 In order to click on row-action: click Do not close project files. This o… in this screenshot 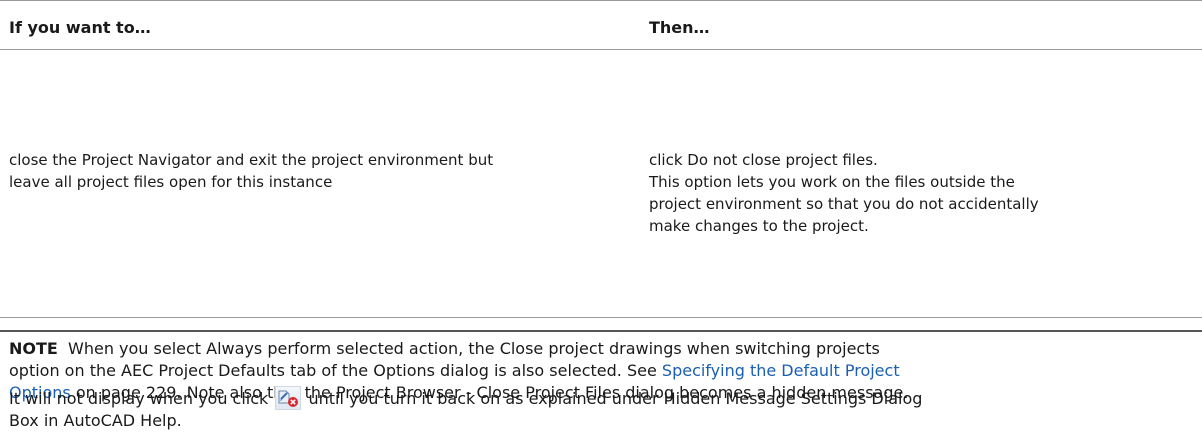, I will do `click(919, 193)`.